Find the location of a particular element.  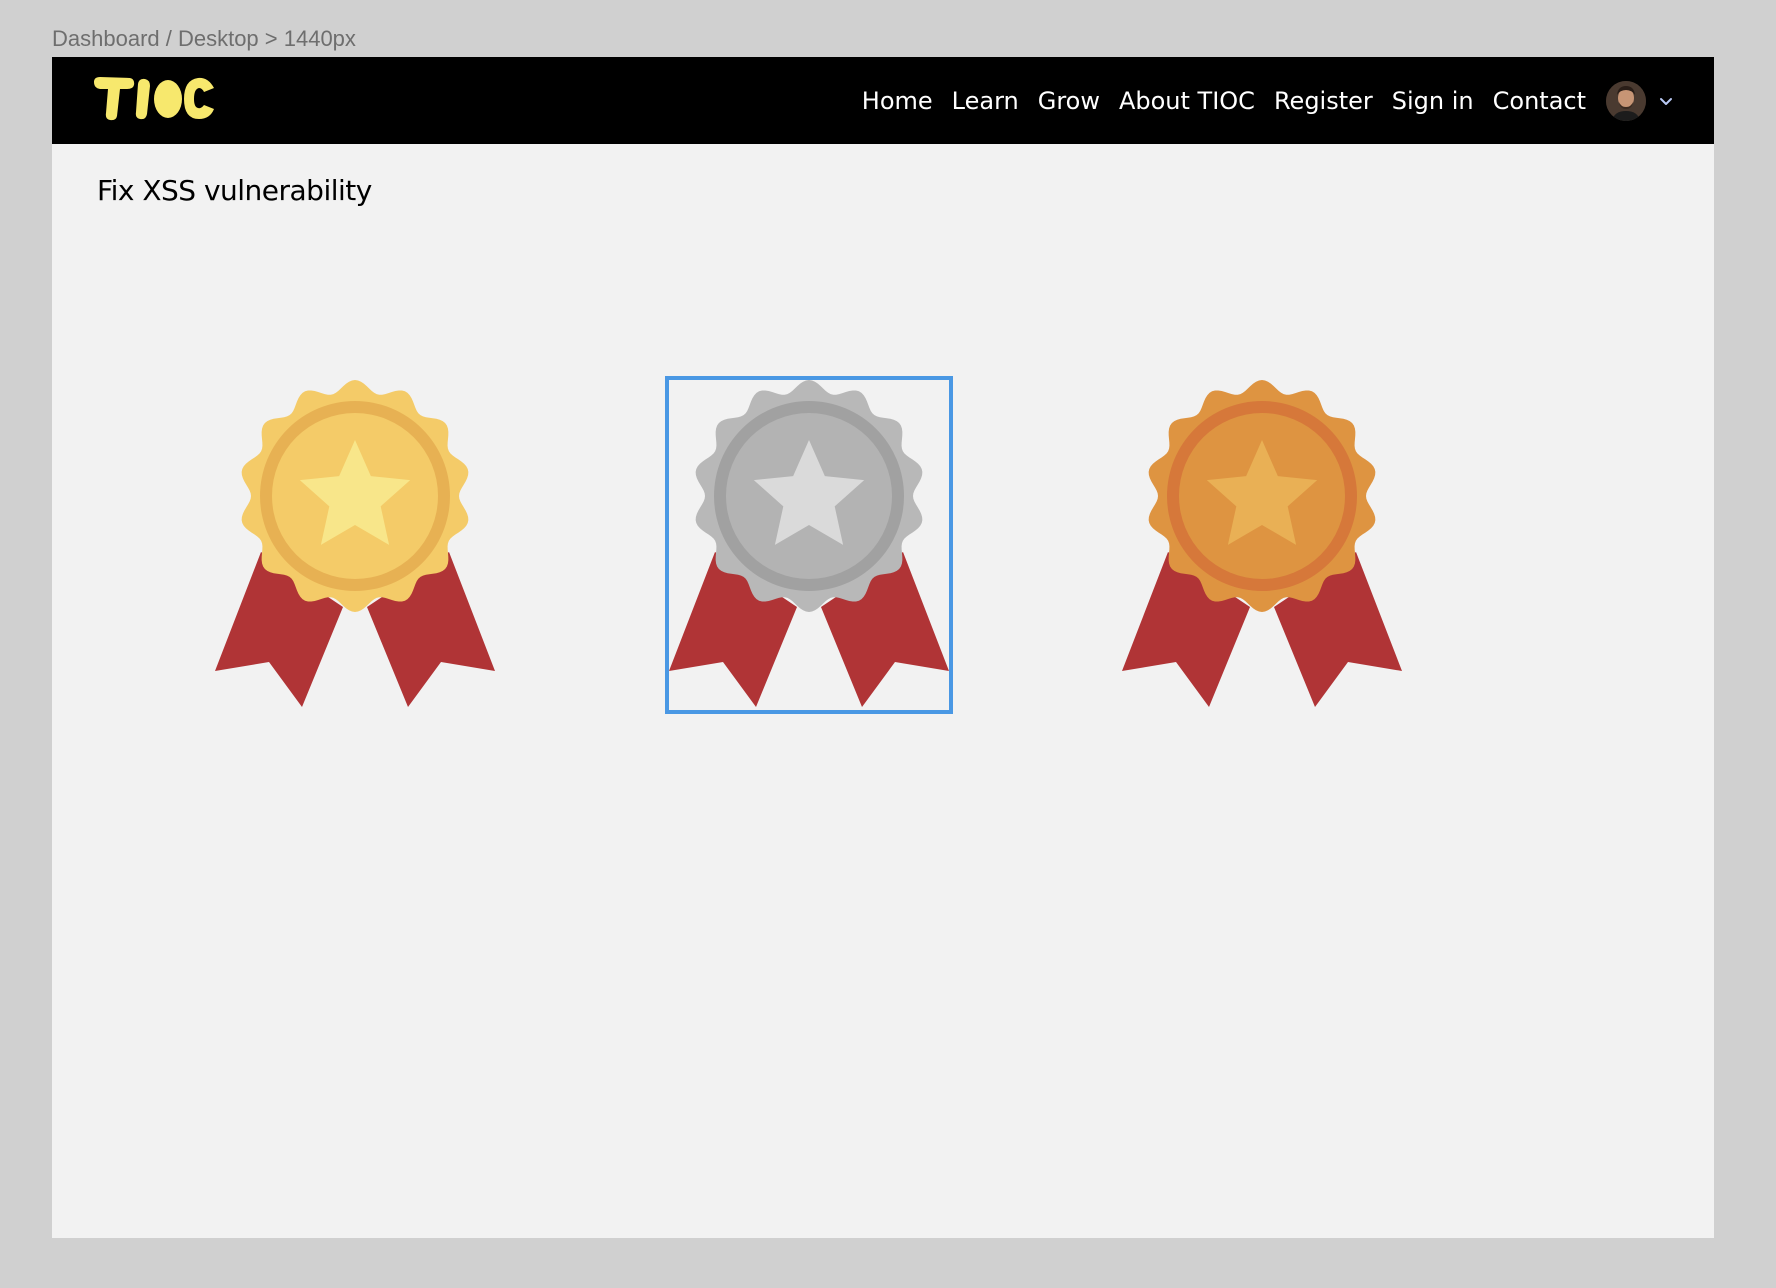

page-title: Fix XSS vulnerability is located at coordinates (234, 190).